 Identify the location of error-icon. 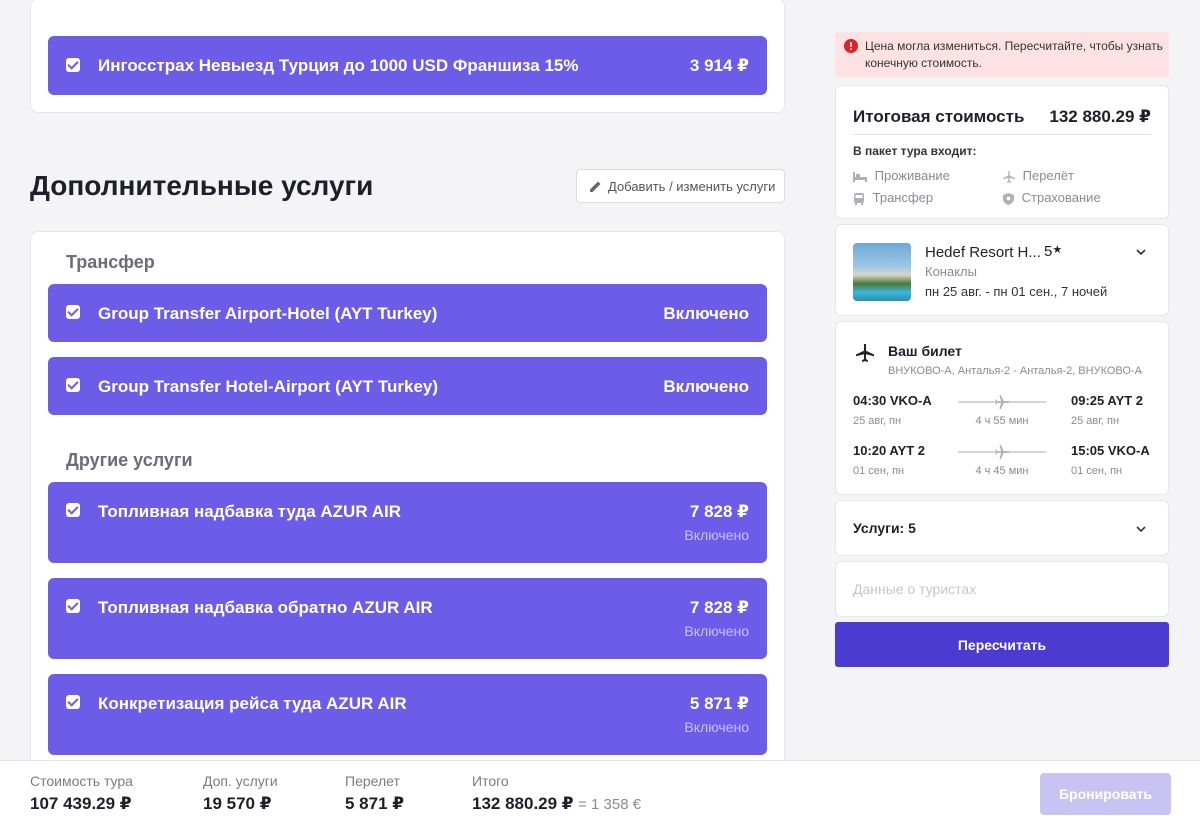
(851, 46).